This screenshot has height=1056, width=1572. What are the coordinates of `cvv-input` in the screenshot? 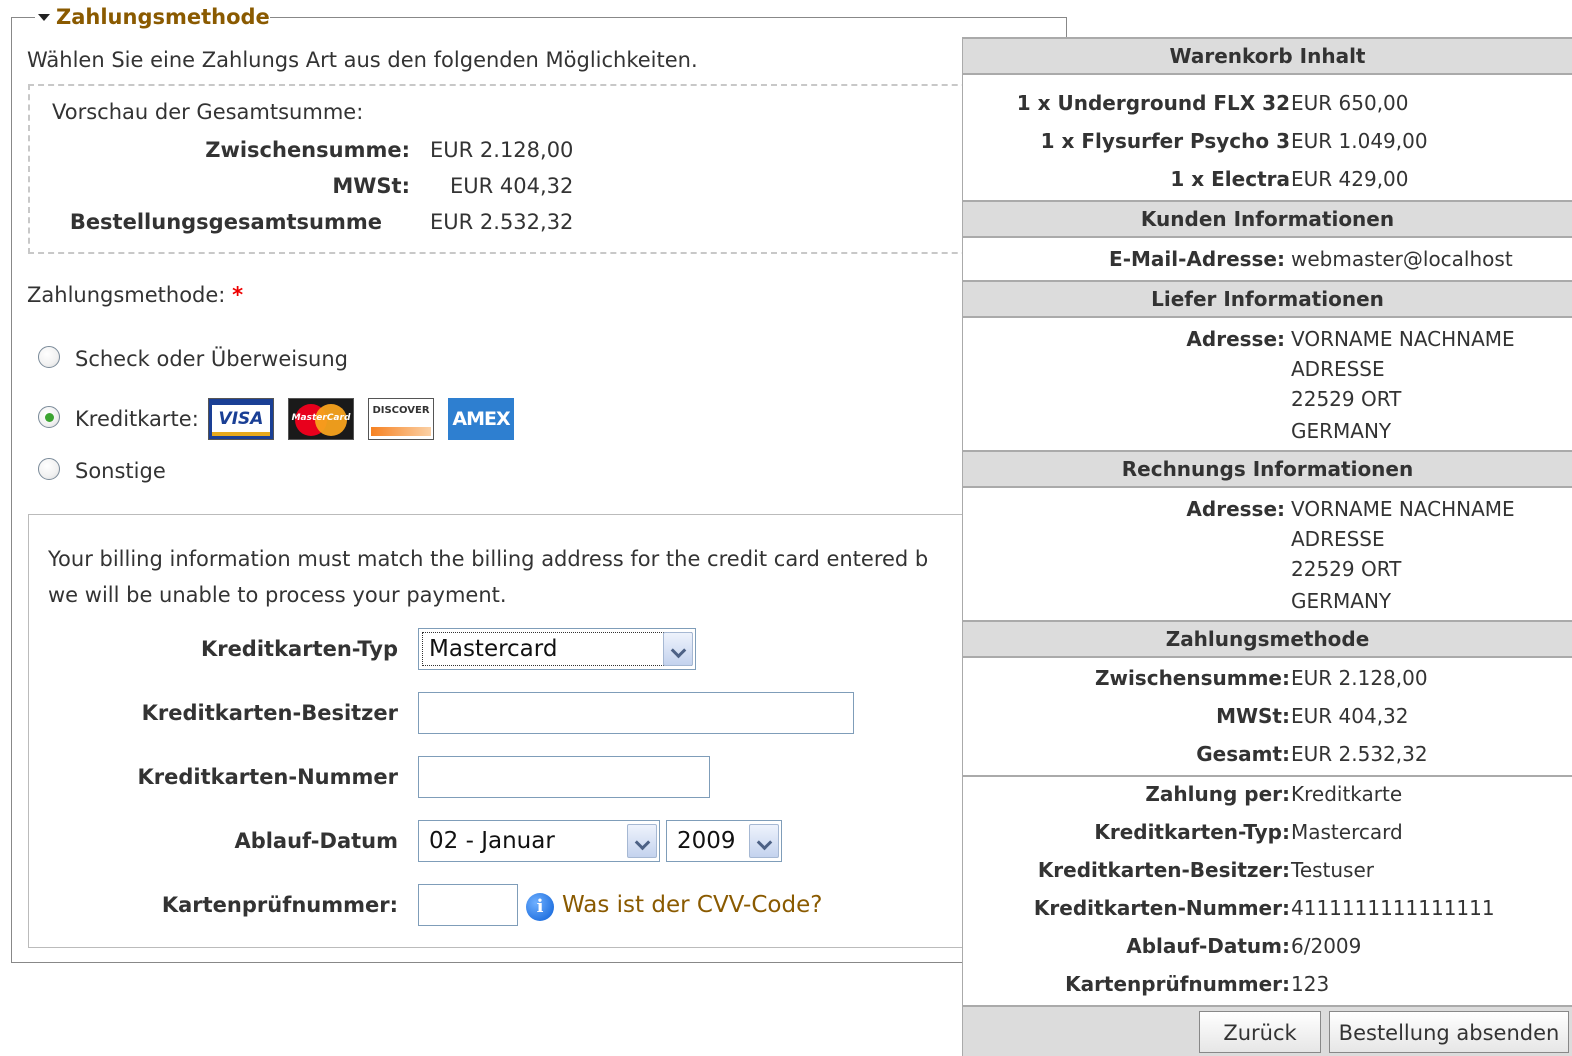 It's located at (468, 905).